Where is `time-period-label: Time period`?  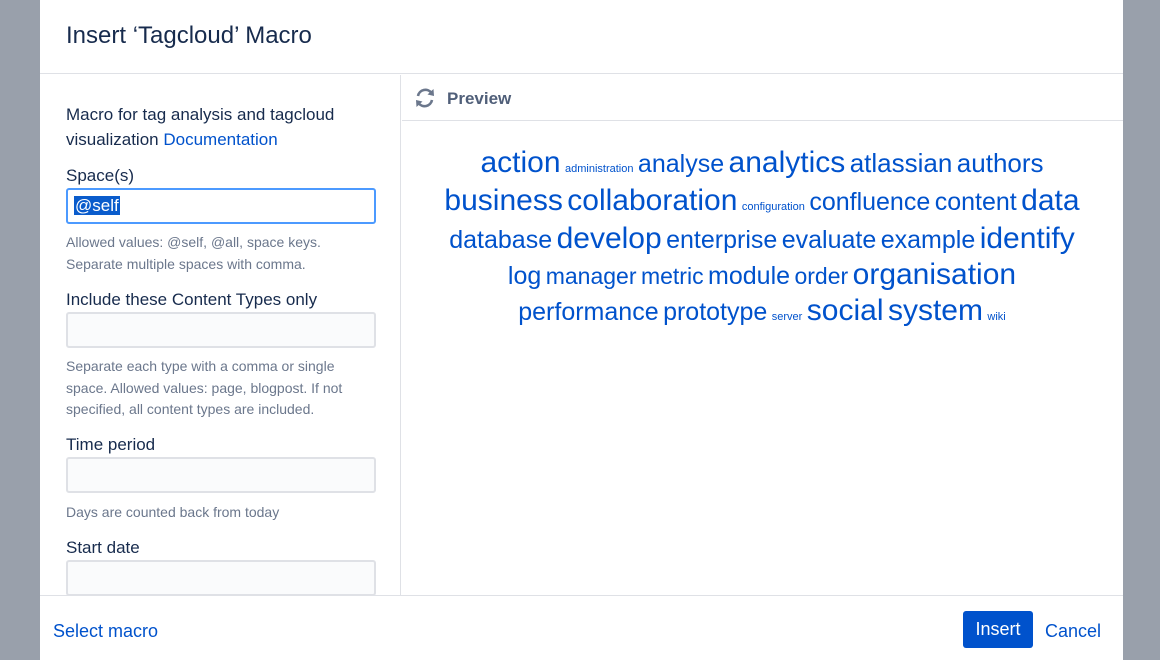 time-period-label: Time period is located at coordinates (111, 444).